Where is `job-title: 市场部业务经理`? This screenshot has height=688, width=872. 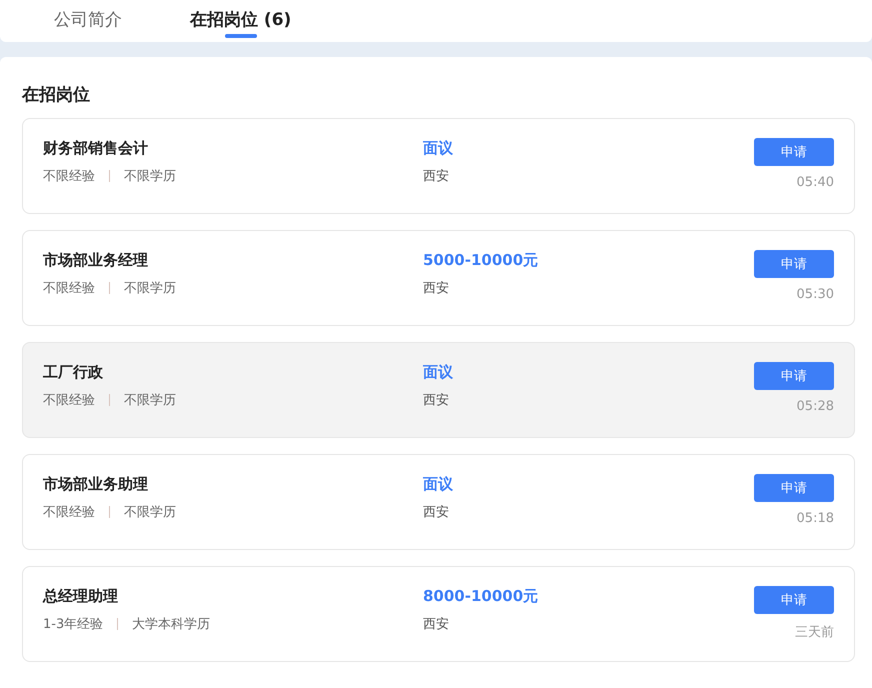 job-title: 市场部业务经理 is located at coordinates (96, 260).